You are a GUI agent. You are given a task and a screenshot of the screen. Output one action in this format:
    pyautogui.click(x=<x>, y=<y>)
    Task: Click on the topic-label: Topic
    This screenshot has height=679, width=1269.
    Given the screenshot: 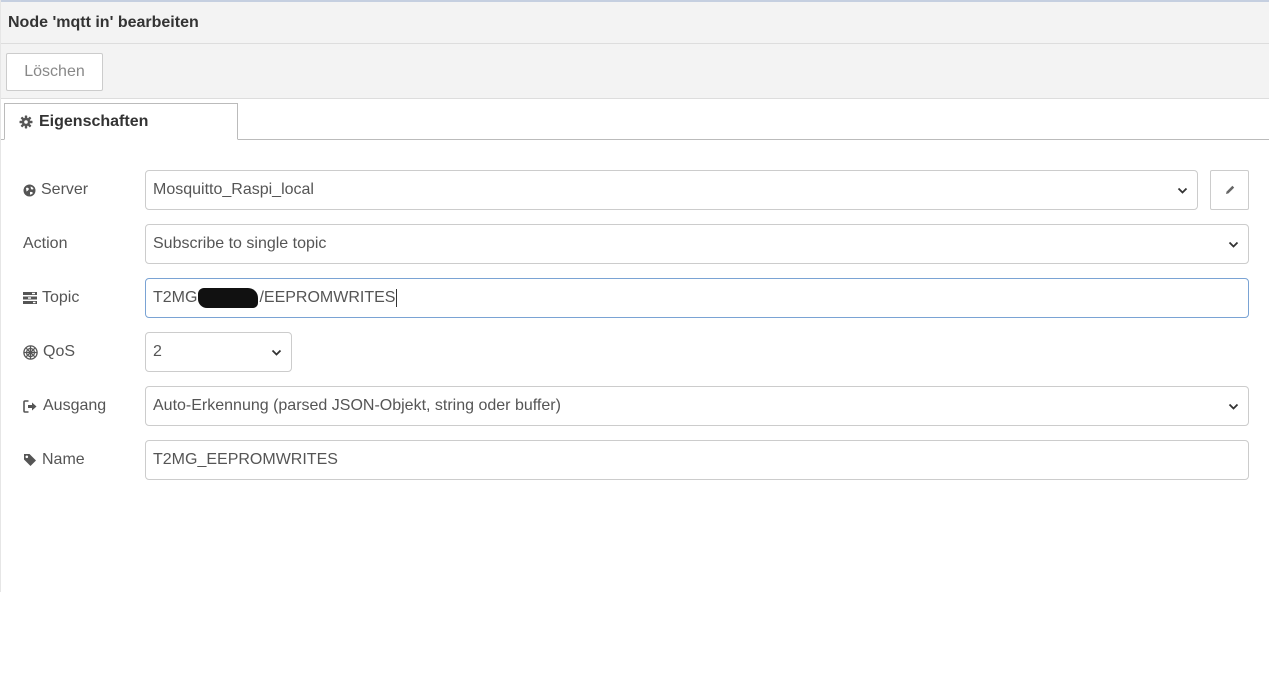 What is the action you would take?
    pyautogui.click(x=61, y=297)
    